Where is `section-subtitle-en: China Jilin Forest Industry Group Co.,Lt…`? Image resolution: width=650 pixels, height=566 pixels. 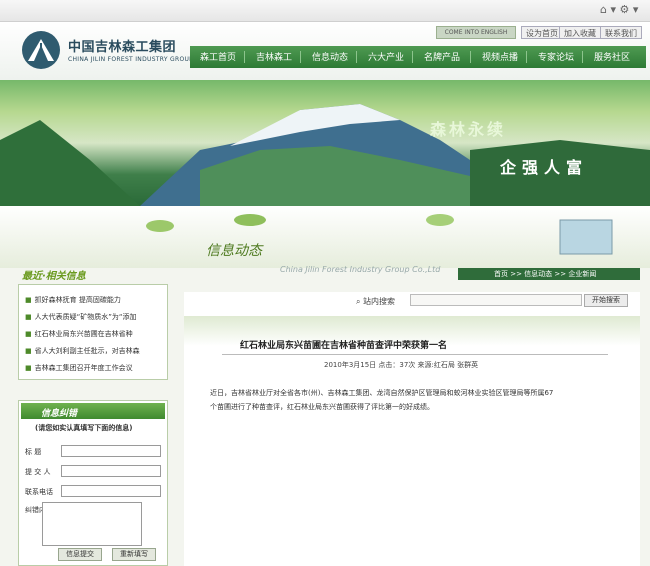
section-subtitle-en: China Jilin Forest Industry Group Co.,Lt… is located at coordinates (360, 269).